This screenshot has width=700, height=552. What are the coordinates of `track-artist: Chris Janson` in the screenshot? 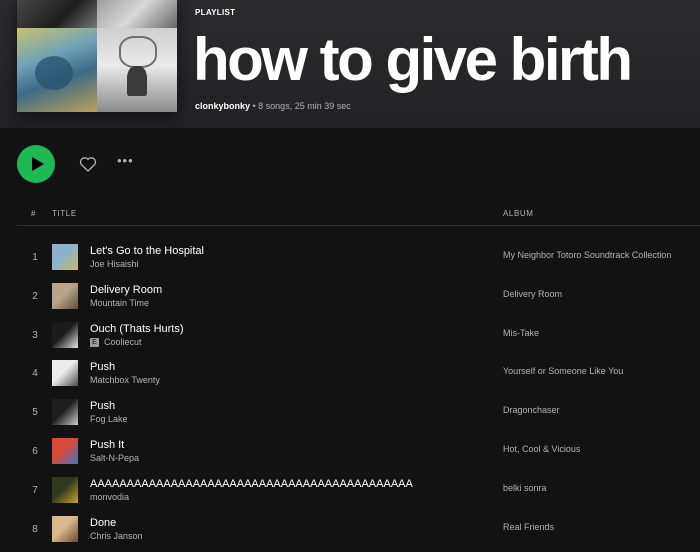 It's located at (116, 536).